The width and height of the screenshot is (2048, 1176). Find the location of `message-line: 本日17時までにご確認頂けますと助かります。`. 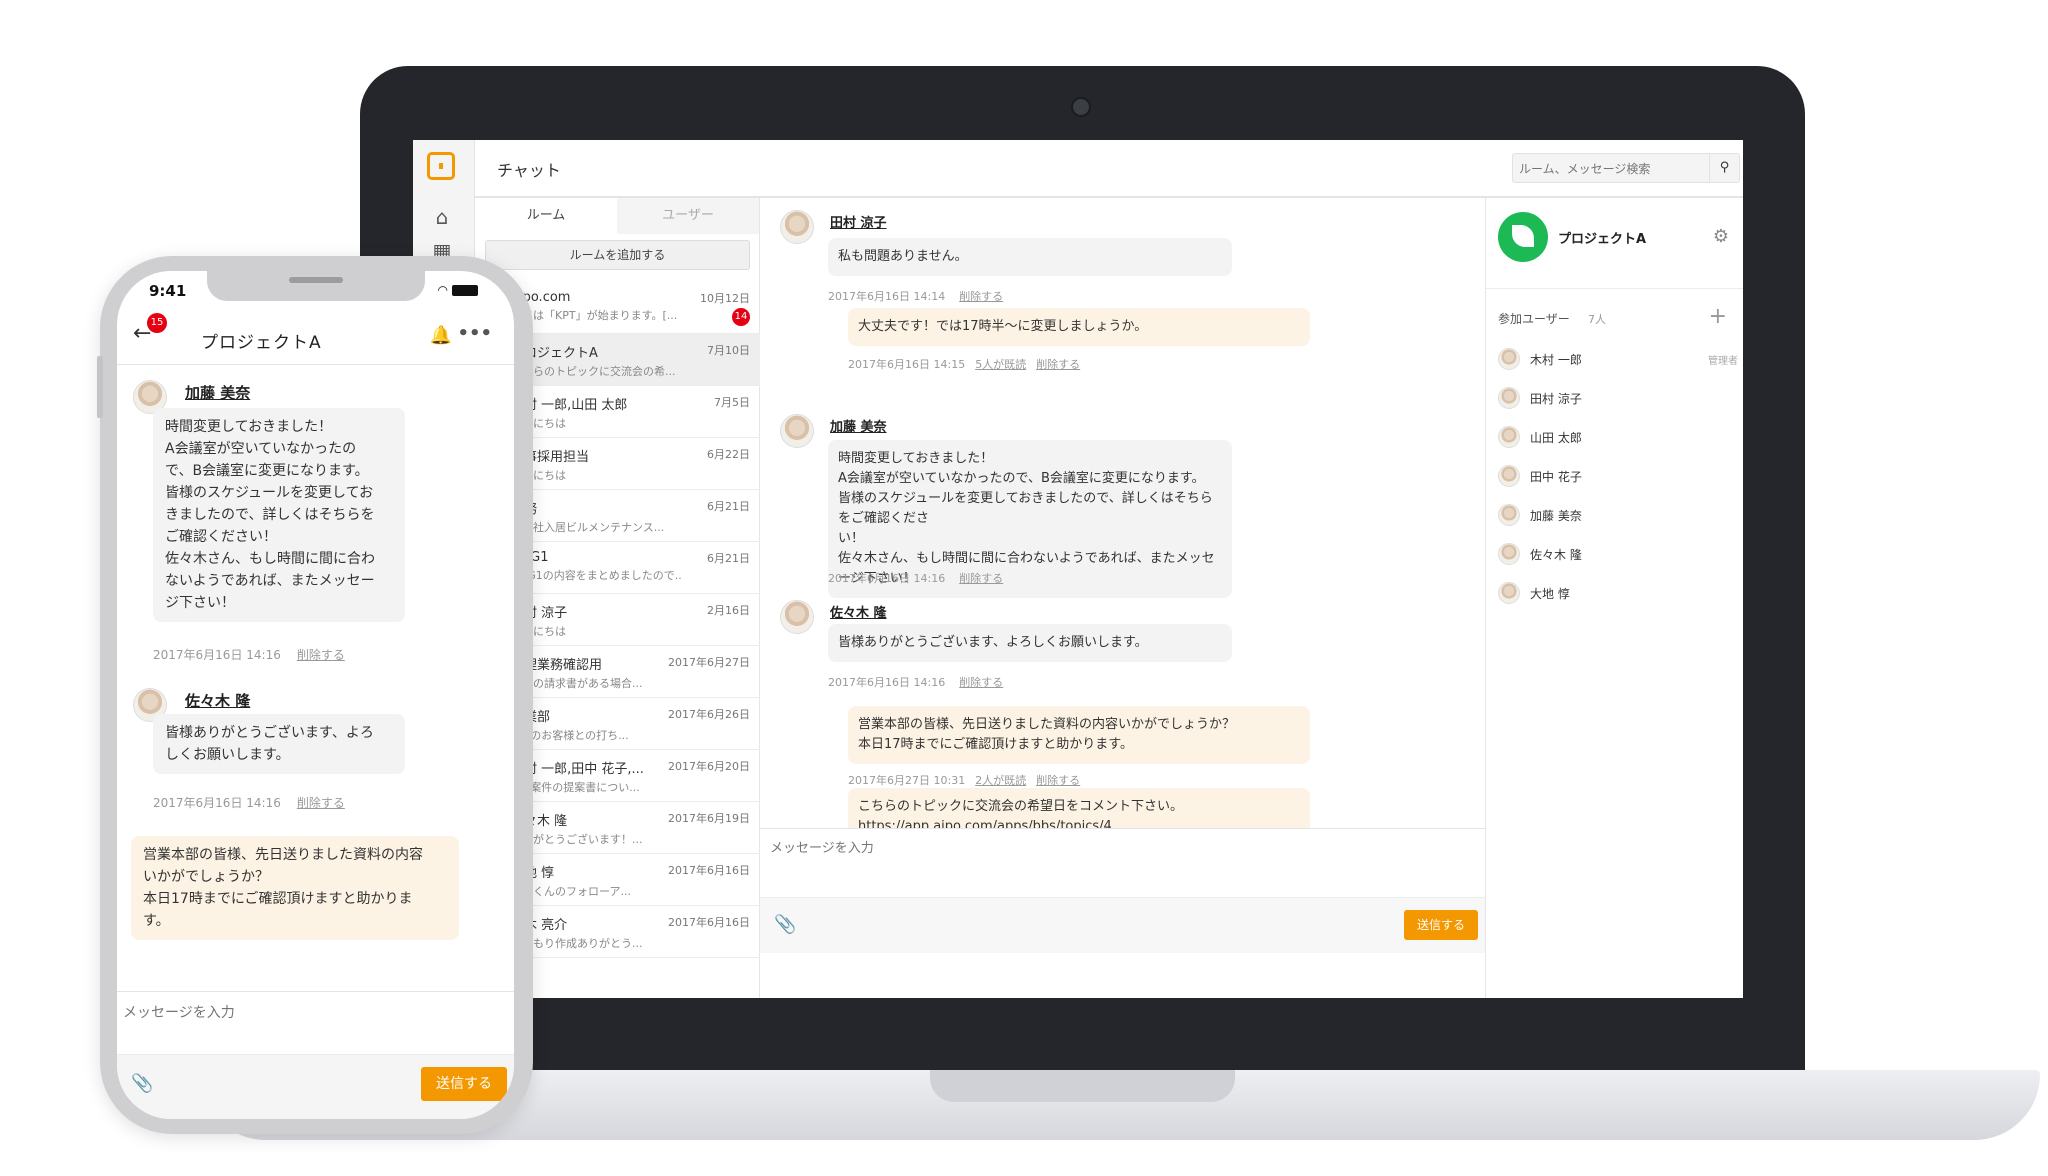

message-line: 本日17時までにご確認頂けますと助かります。 is located at coordinates (995, 744).